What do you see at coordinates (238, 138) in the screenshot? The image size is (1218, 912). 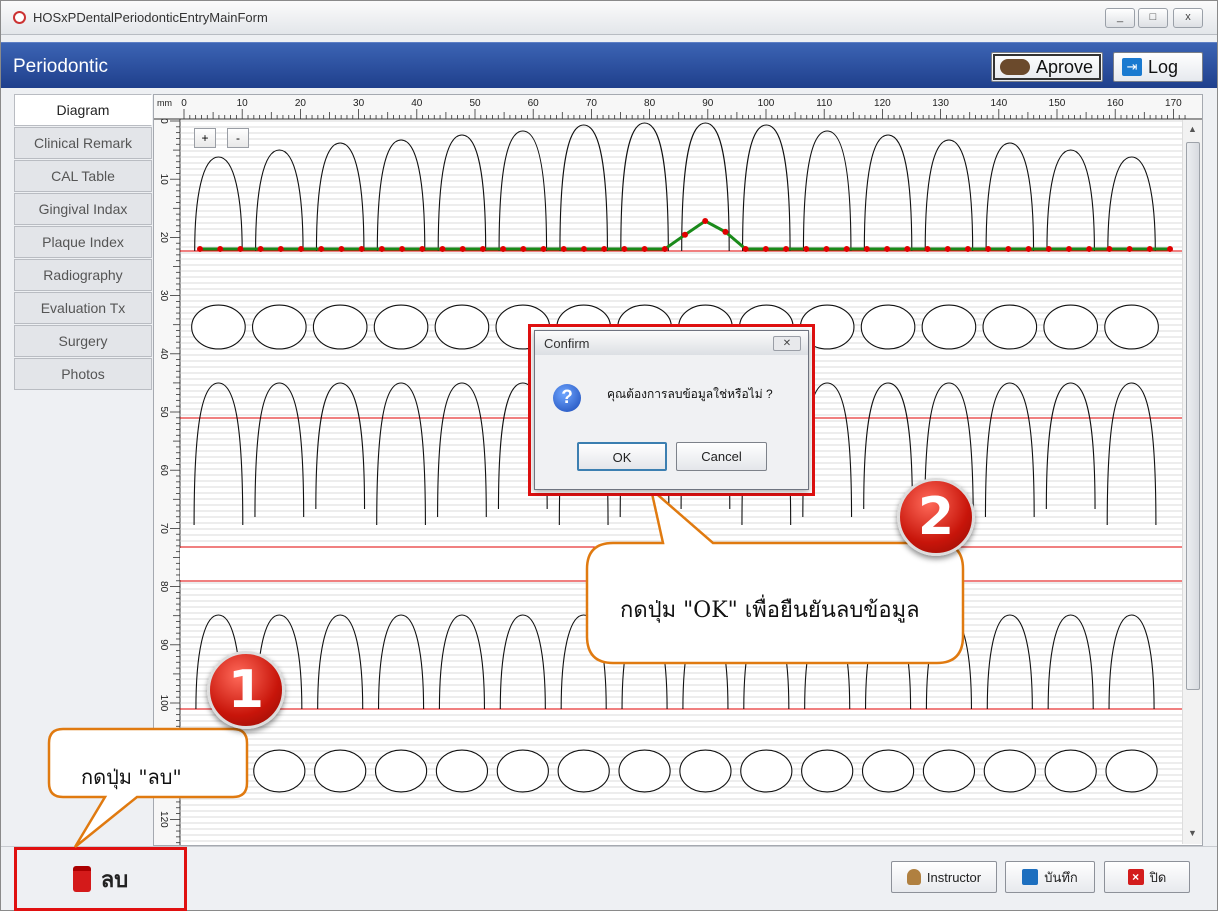 I see `zoom-out-button: -` at bounding box center [238, 138].